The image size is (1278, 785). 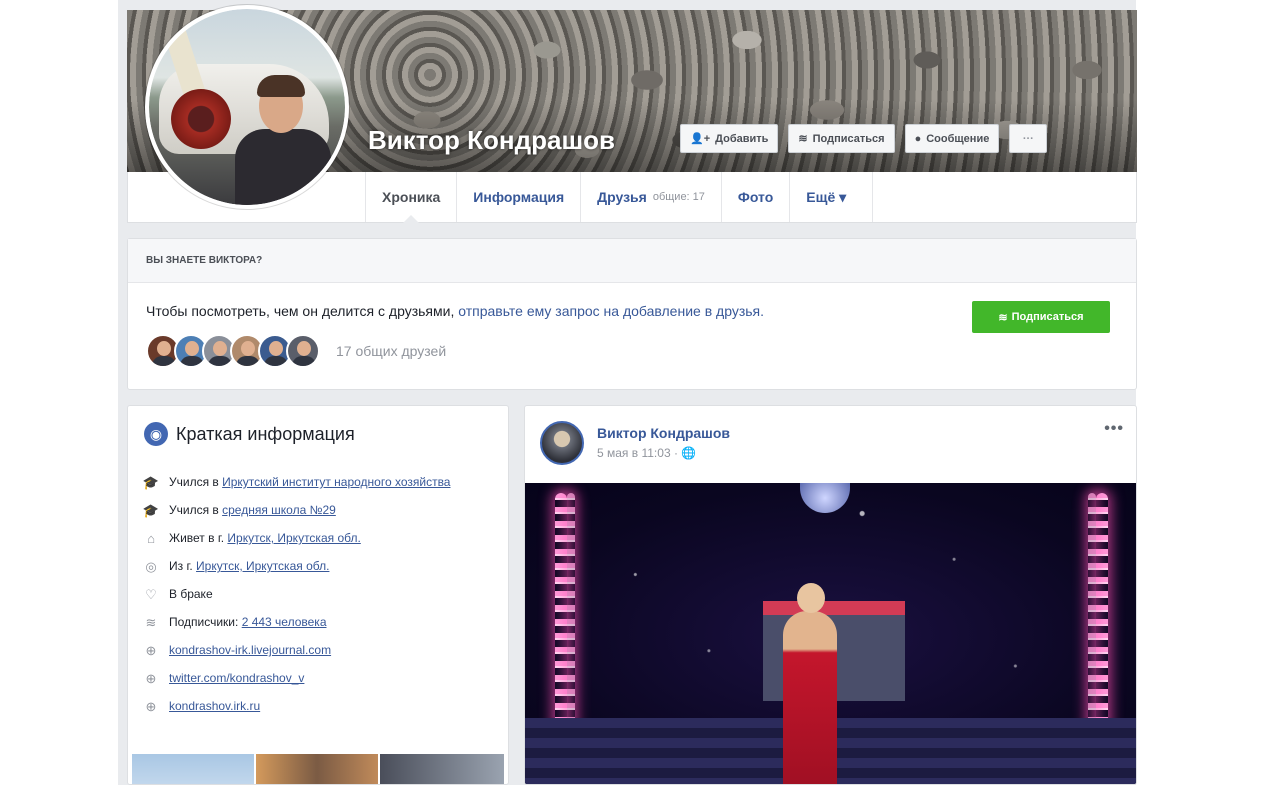 What do you see at coordinates (284, 622) in the screenshot?
I see `intro-item-link: 2 443 человека` at bounding box center [284, 622].